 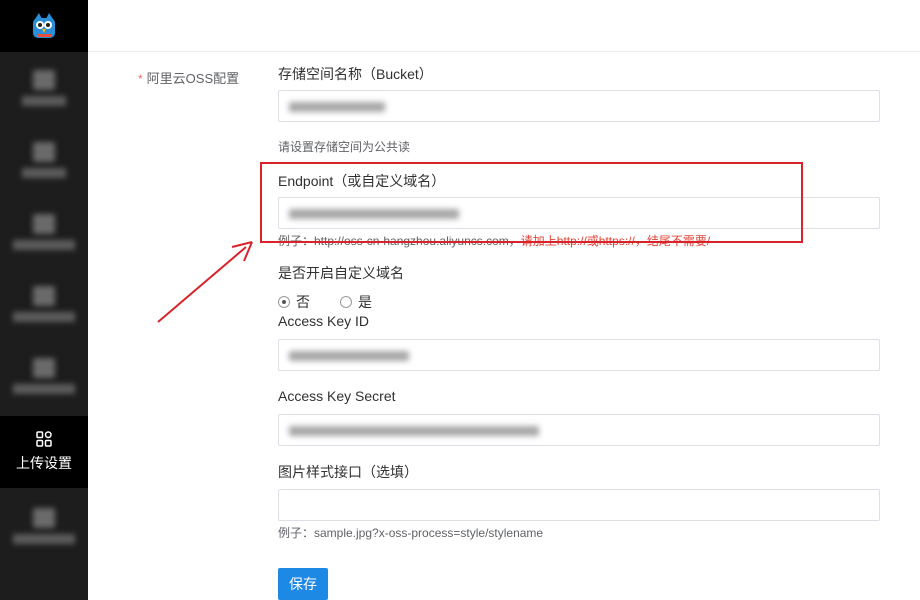 I want to click on annotation-highlight-box, so click(x=531, y=202).